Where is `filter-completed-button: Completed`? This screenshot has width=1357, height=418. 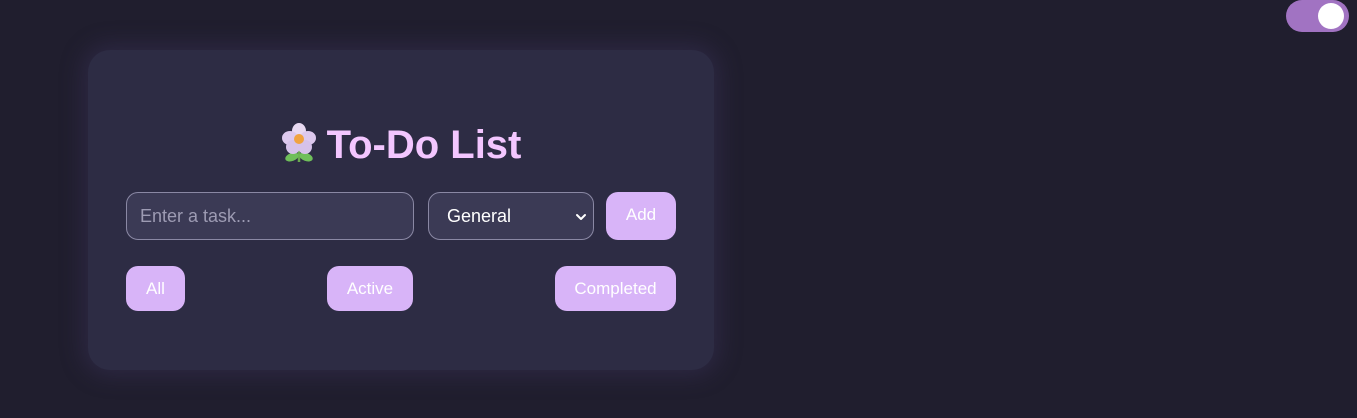
filter-completed-button: Completed is located at coordinates (615, 288).